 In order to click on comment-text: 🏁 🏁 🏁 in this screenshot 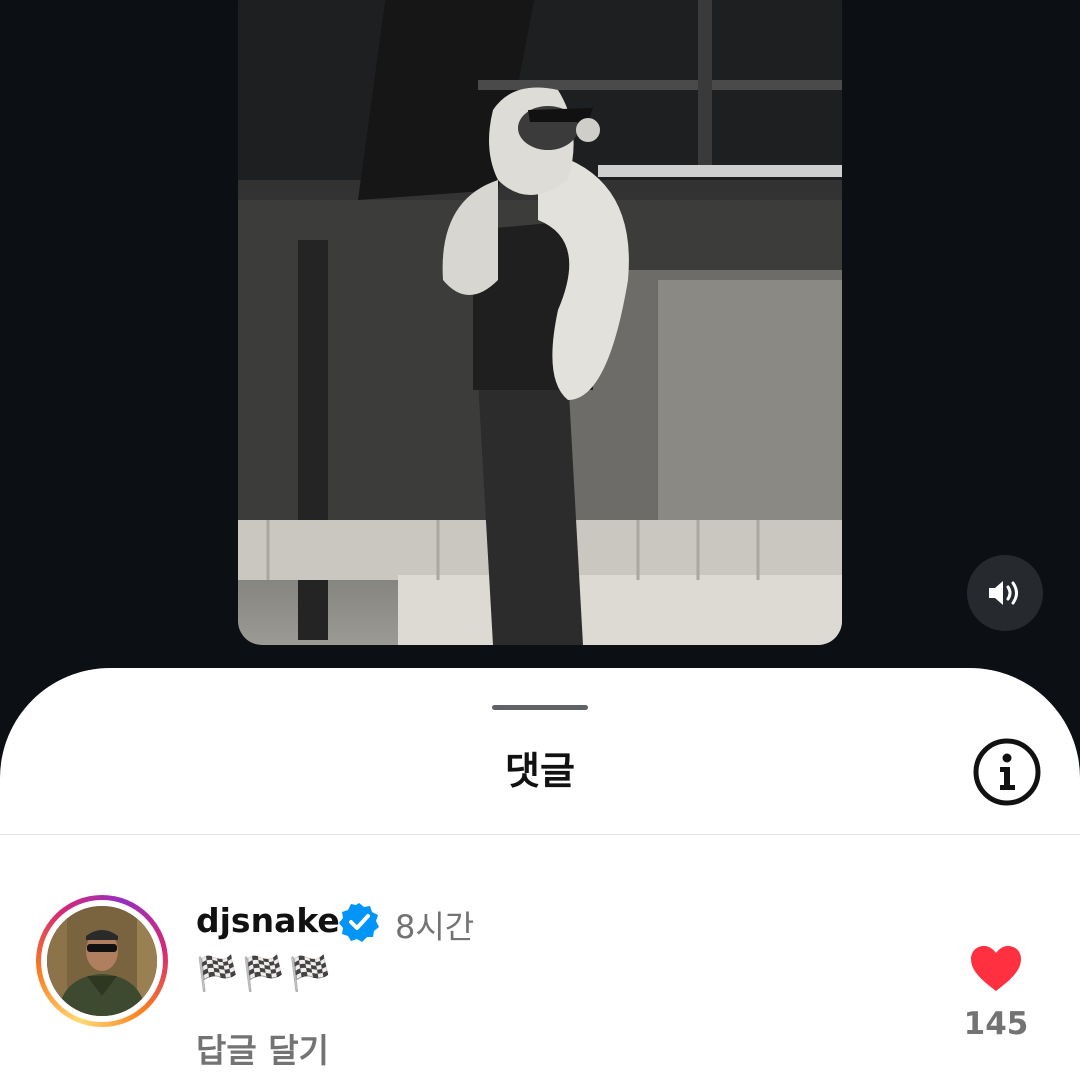, I will do `click(263, 974)`.